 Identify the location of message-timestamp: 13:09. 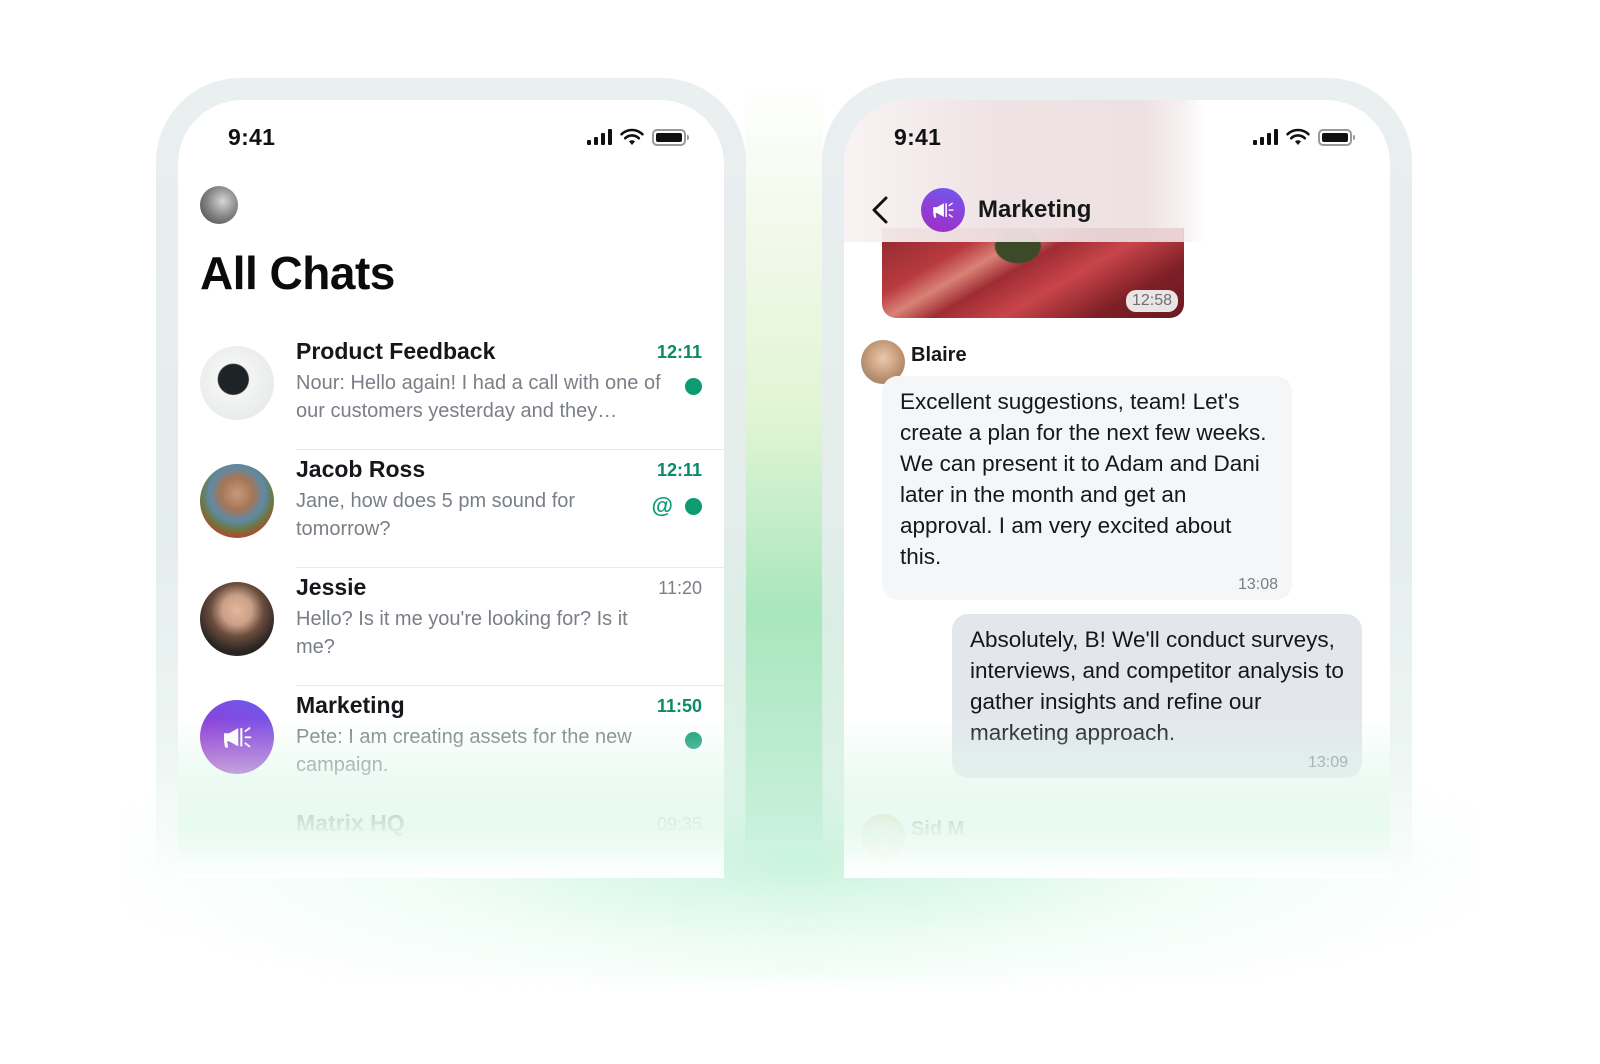
(1327, 762).